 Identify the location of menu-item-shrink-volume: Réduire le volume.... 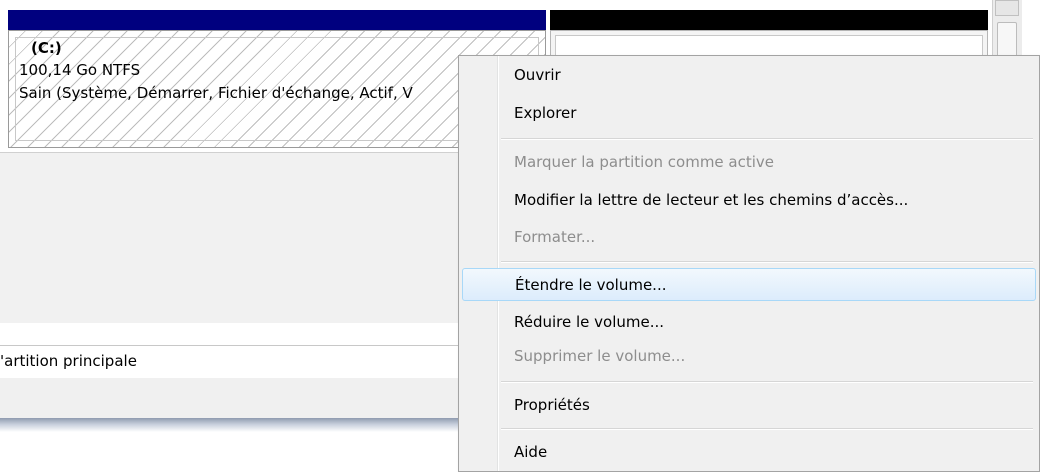
(749, 322).